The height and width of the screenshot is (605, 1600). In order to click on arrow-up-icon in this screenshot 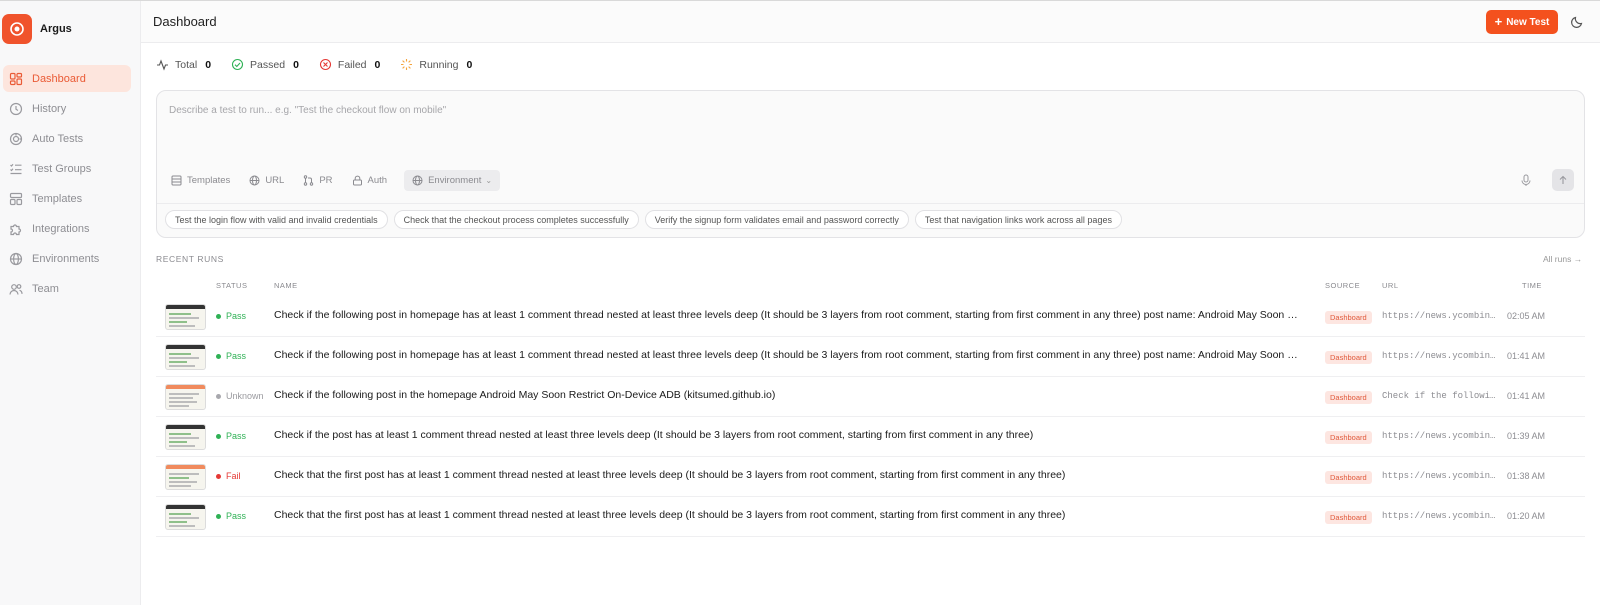, I will do `click(1563, 180)`.